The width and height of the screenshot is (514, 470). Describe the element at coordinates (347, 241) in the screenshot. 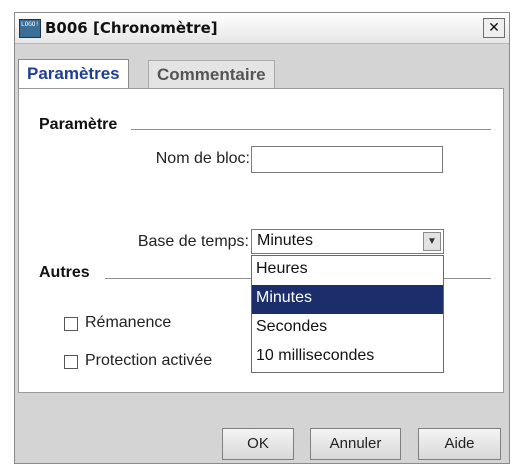

I see `time-base-select: Minutes ▼` at that location.